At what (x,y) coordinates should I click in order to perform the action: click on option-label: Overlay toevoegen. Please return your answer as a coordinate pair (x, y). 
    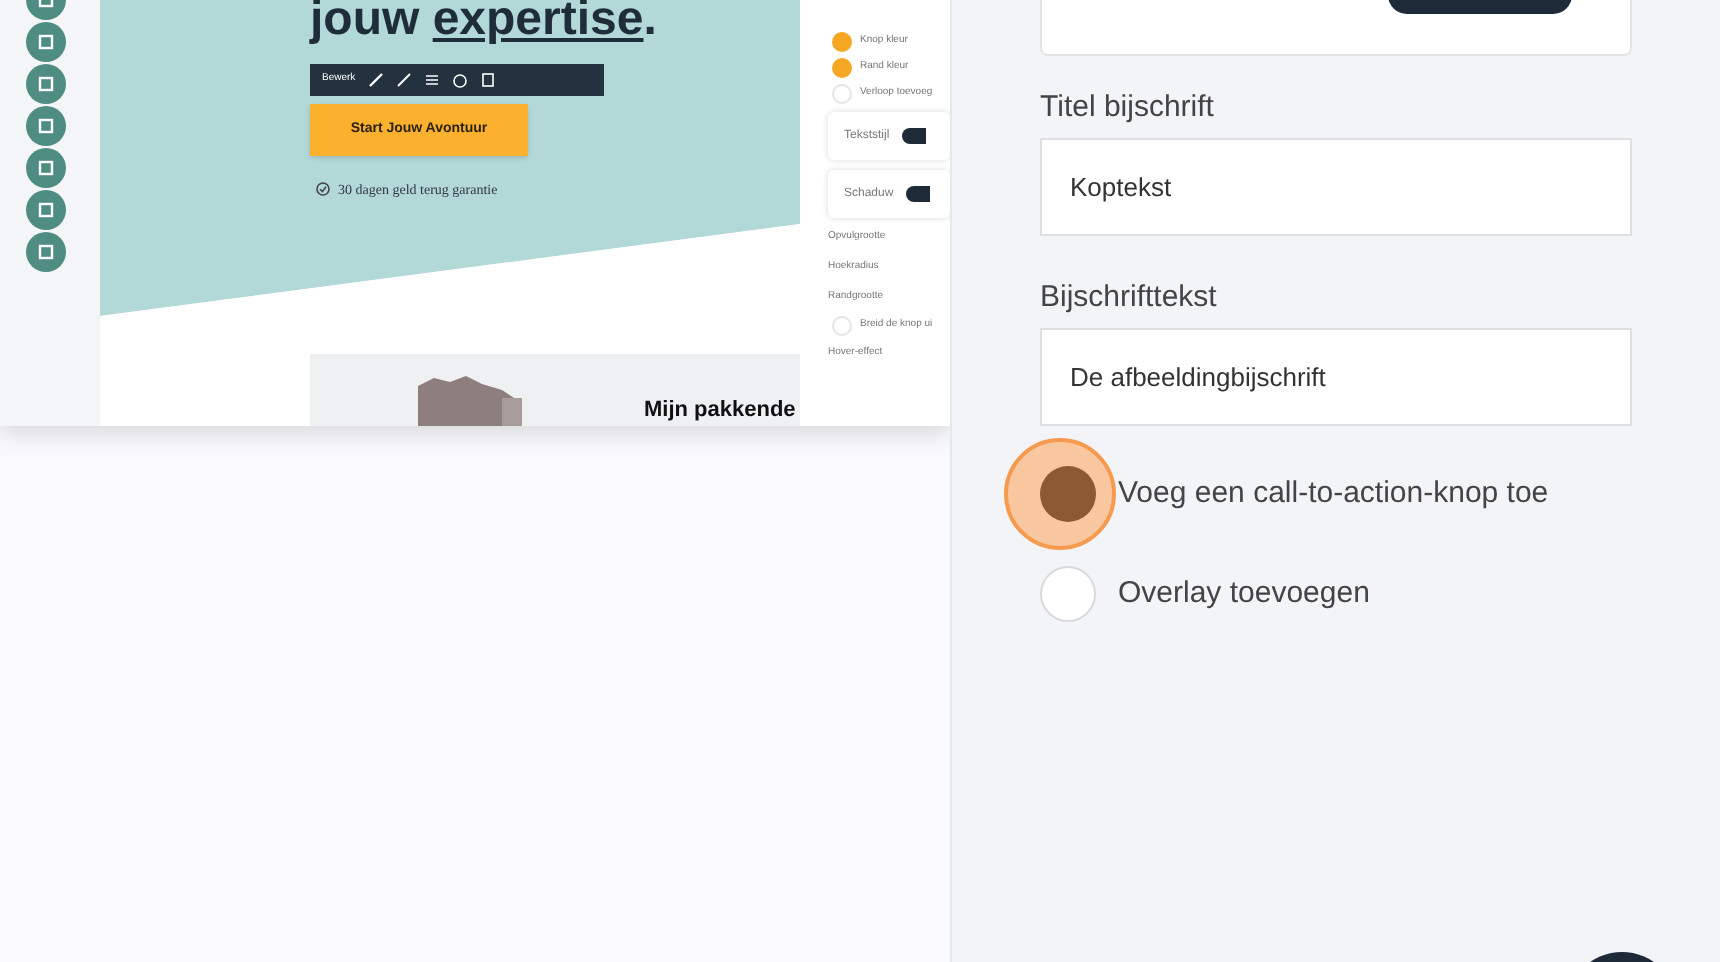
    Looking at the image, I should click on (1244, 593).